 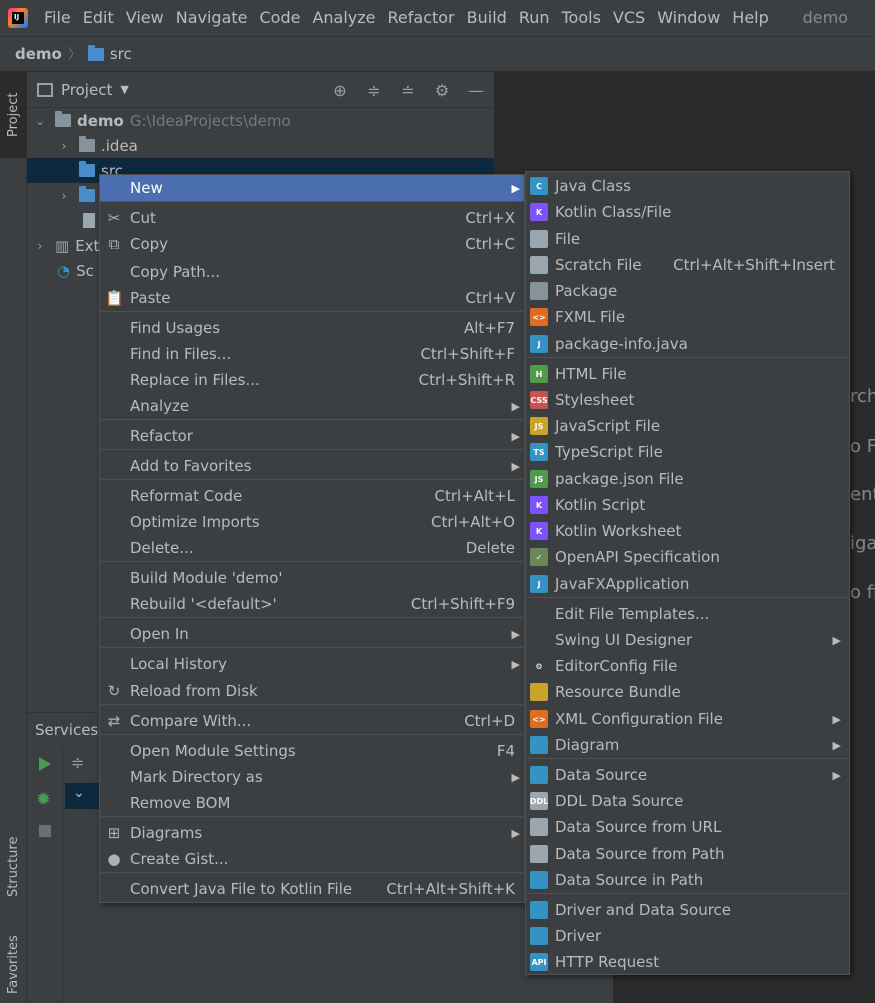 What do you see at coordinates (687, 640) in the screenshot?
I see `new-submenu-item: Swing UI Designer ▶` at bounding box center [687, 640].